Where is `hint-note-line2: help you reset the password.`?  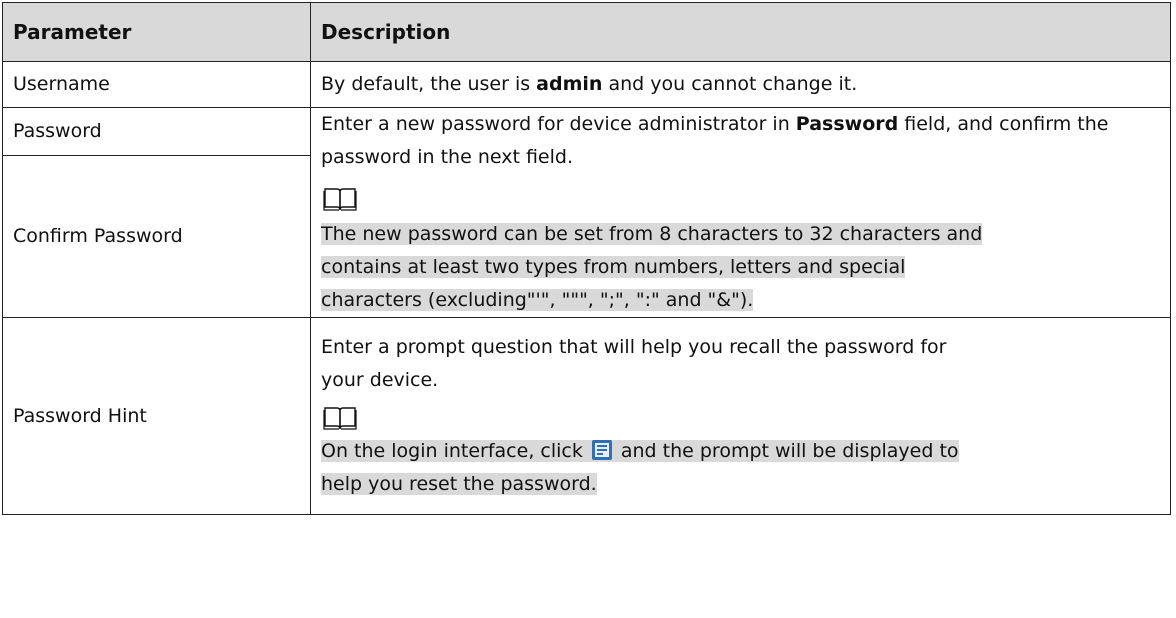
hint-note-line2: help you reset the password. is located at coordinates (459, 484).